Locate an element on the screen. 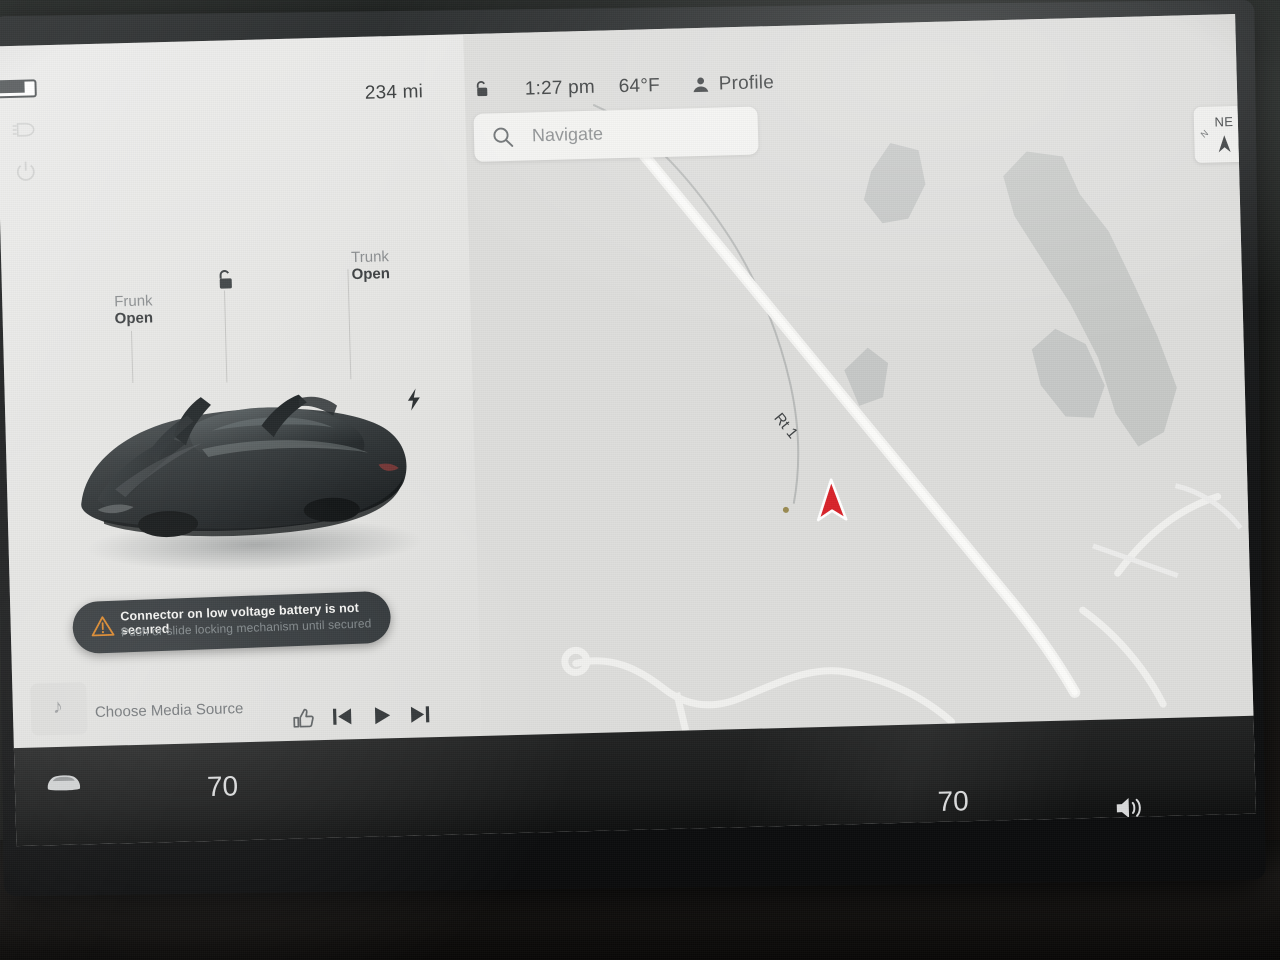 This screenshot has height=960, width=1280. trunk-label: Trunk is located at coordinates (370, 257).